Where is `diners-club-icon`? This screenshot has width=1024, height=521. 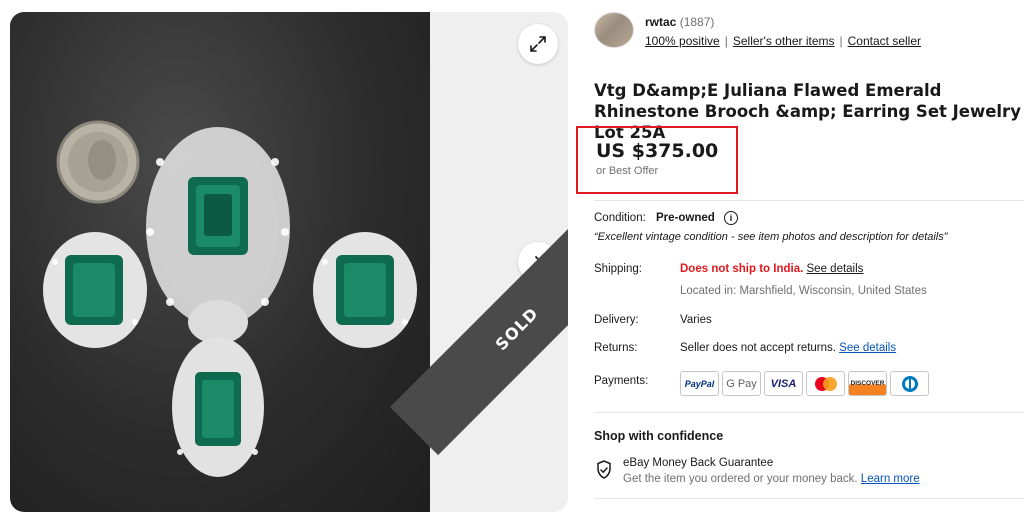
diners-club-icon is located at coordinates (909, 383).